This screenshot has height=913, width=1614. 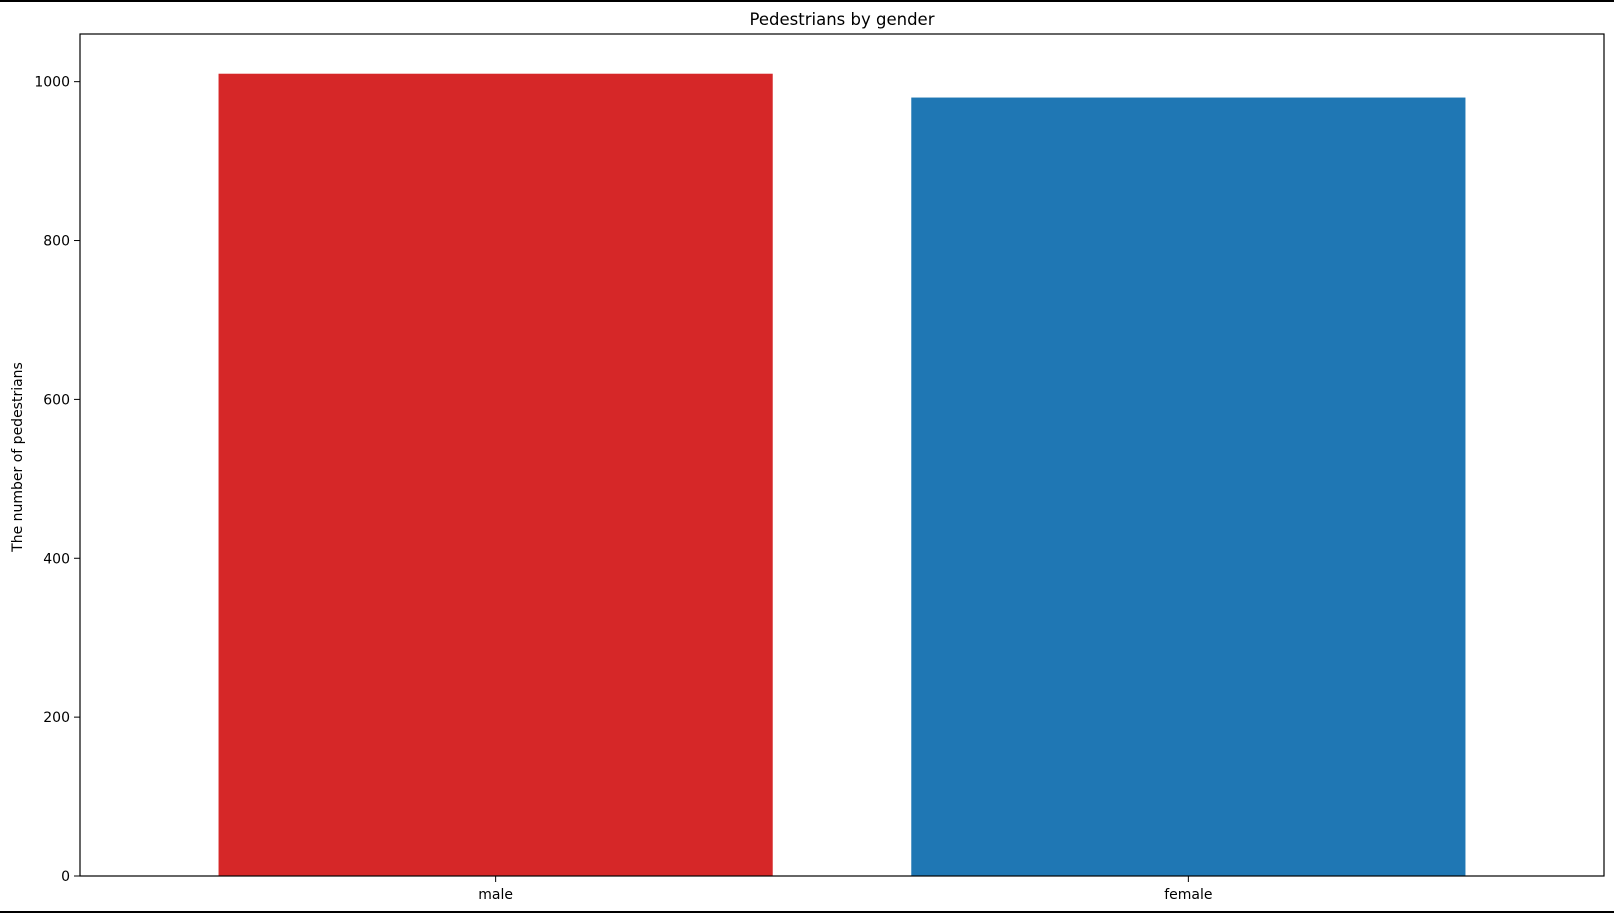 I want to click on chart-title: Pedestrians by gender, so click(x=842, y=19).